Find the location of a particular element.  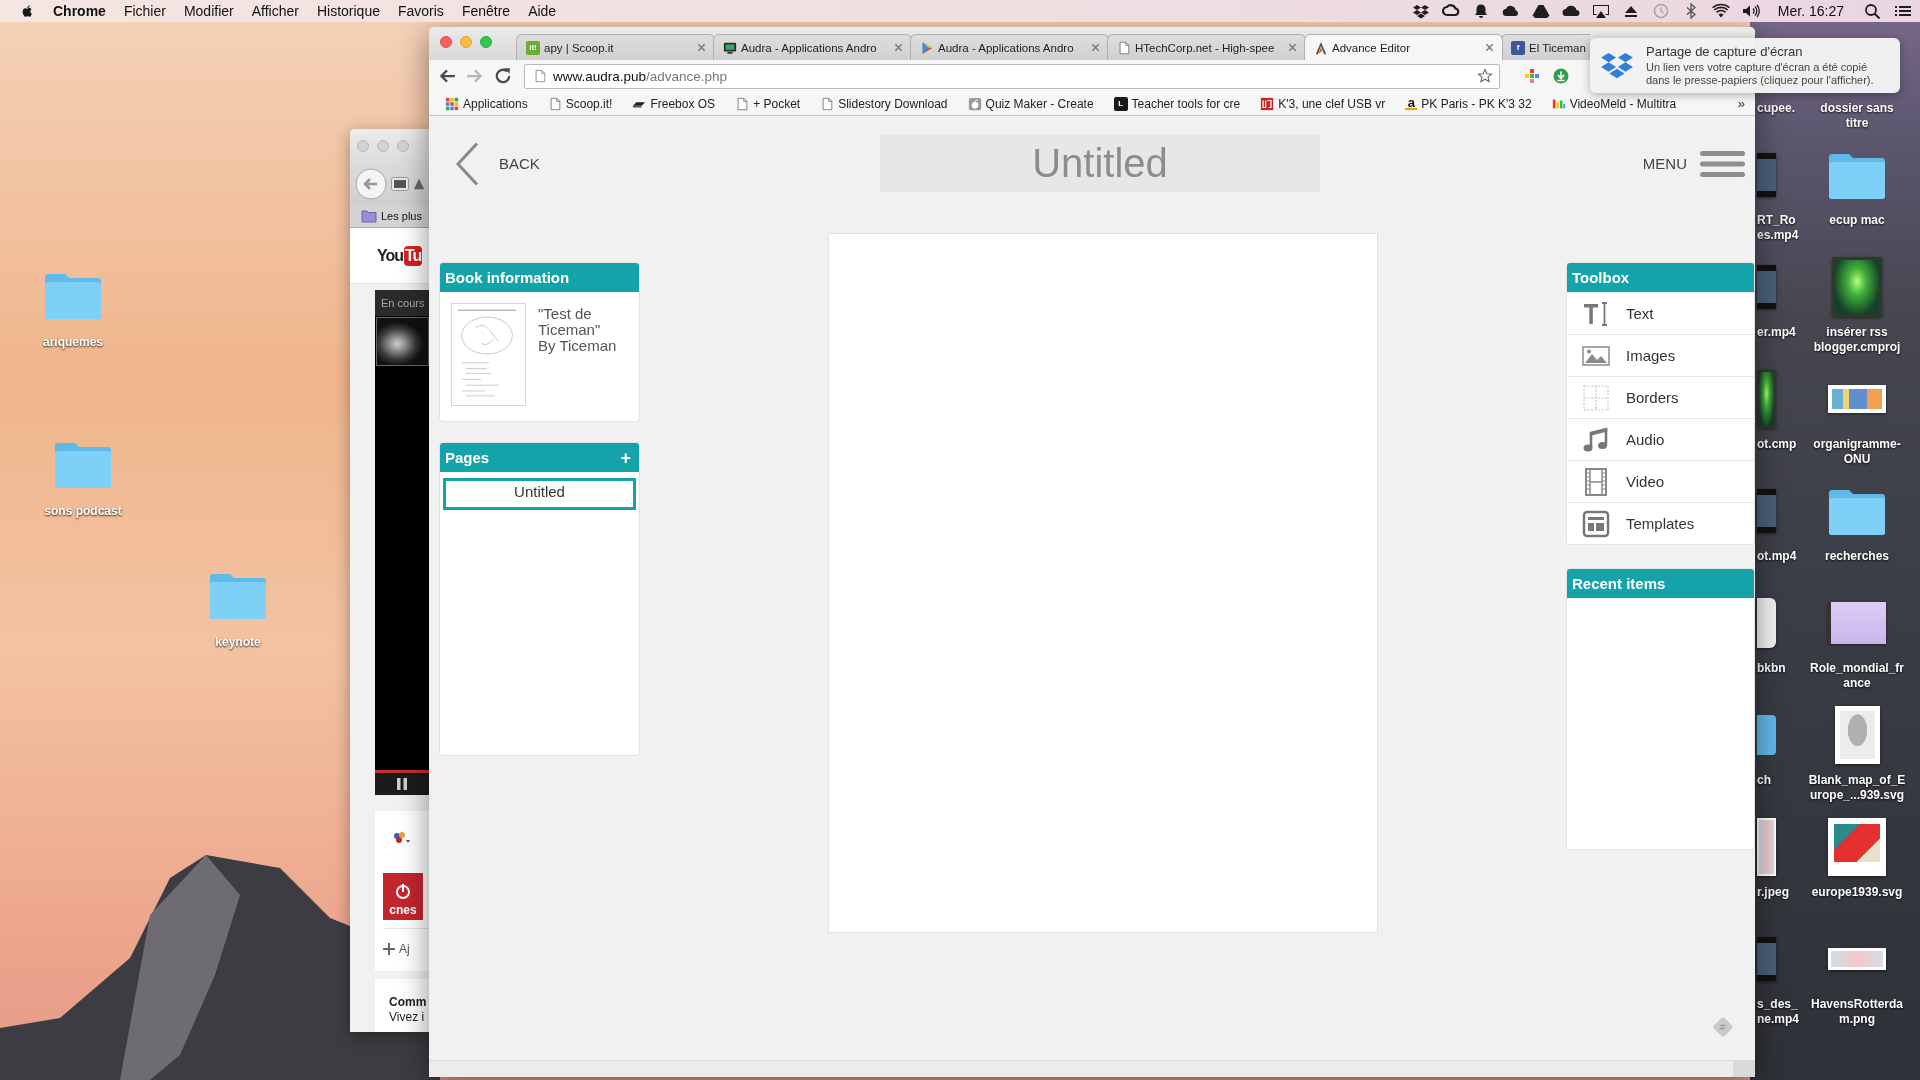

icon-label: ot.mp4 is located at coordinates (1779, 556).